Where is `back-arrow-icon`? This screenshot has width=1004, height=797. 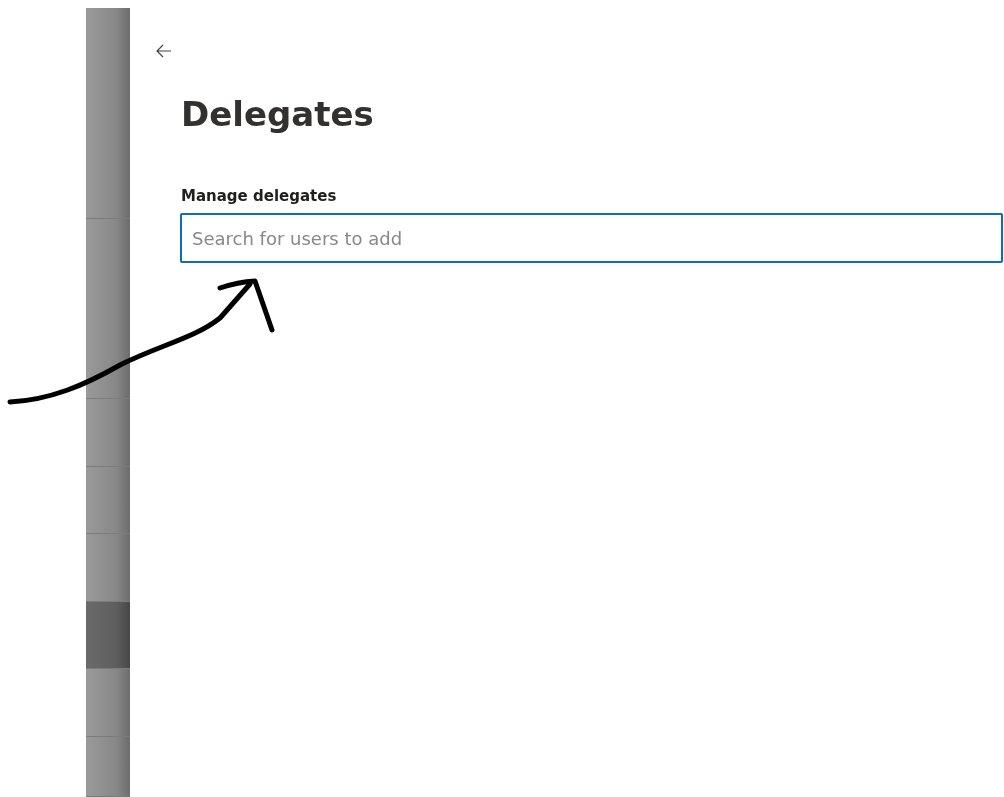 back-arrow-icon is located at coordinates (164, 50).